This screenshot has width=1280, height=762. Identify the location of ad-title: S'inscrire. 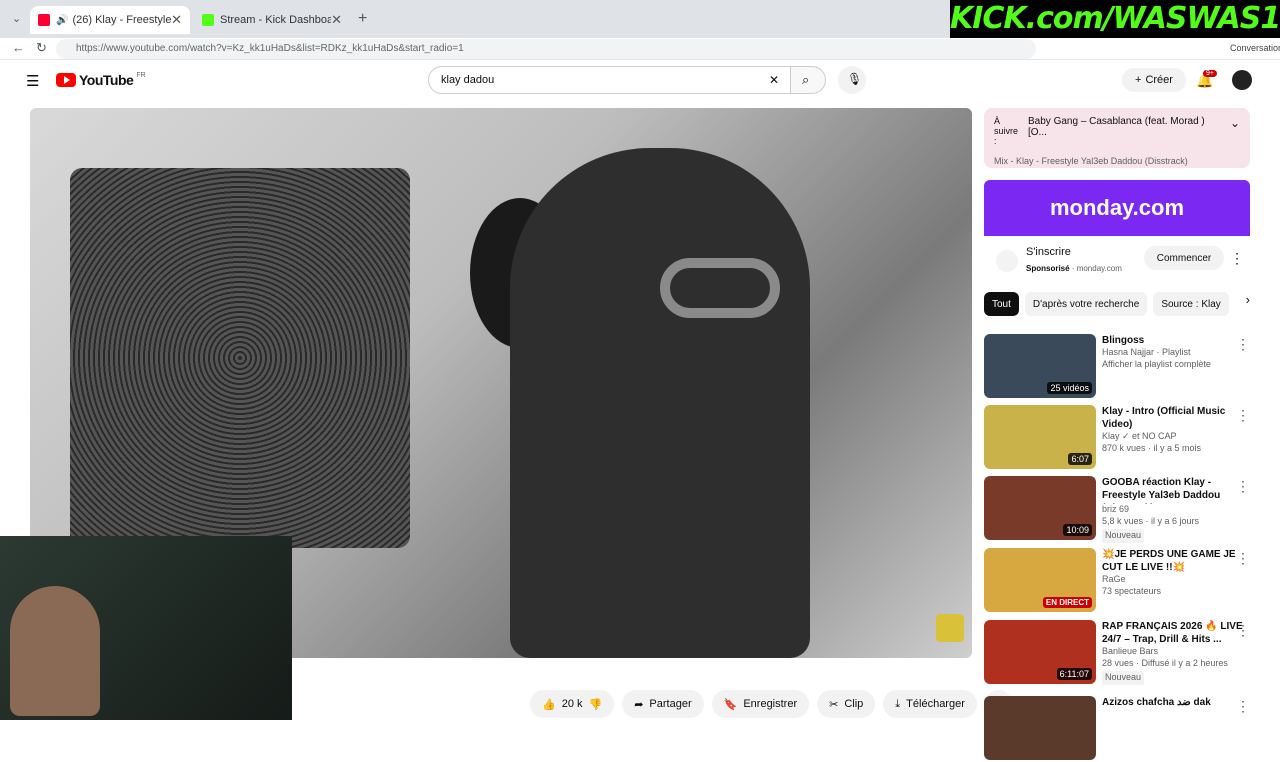
(1048, 252).